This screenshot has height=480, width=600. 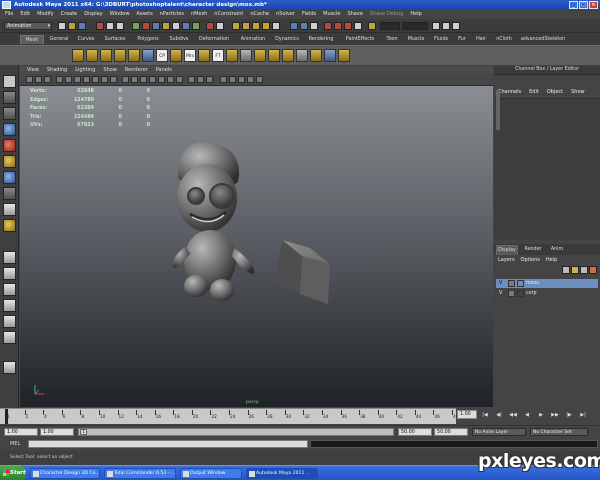 What do you see at coordinates (120, 26) in the screenshot?
I see `select-component-icon` at bounding box center [120, 26].